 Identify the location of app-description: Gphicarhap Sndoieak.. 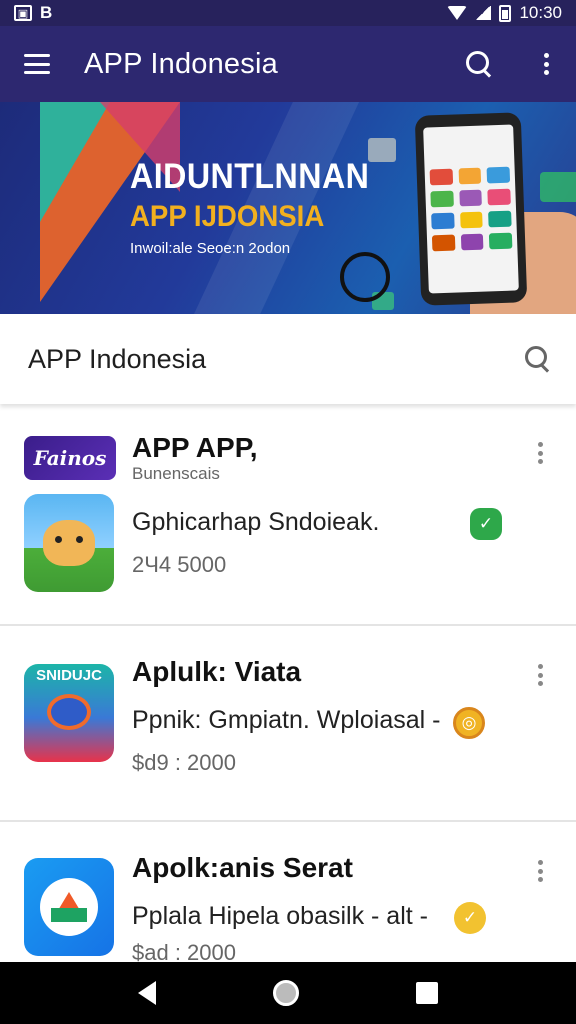
(256, 522).